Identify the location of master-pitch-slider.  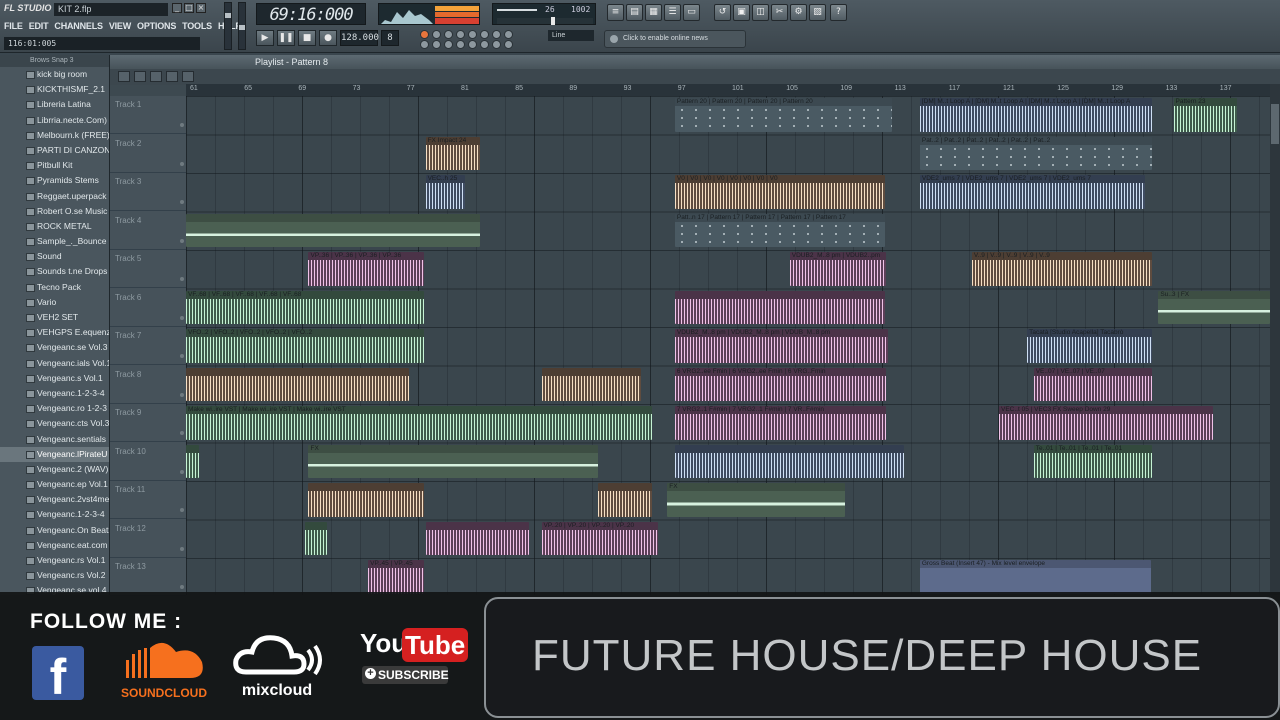
(242, 26).